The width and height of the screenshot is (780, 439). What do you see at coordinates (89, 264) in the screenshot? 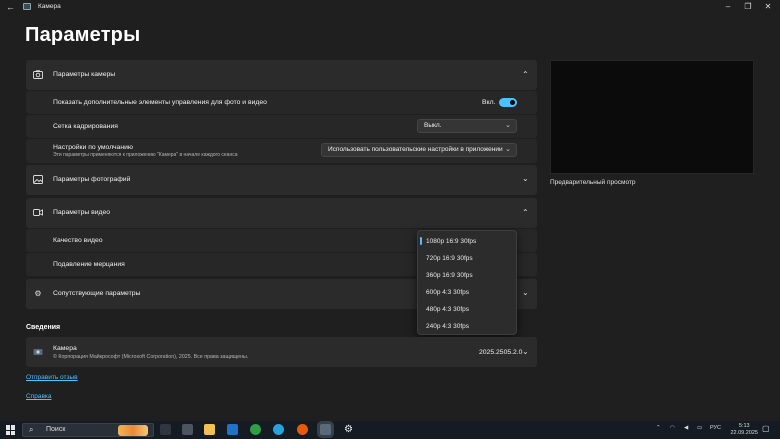
I see `flicker-label: Подавление мерцания` at bounding box center [89, 264].